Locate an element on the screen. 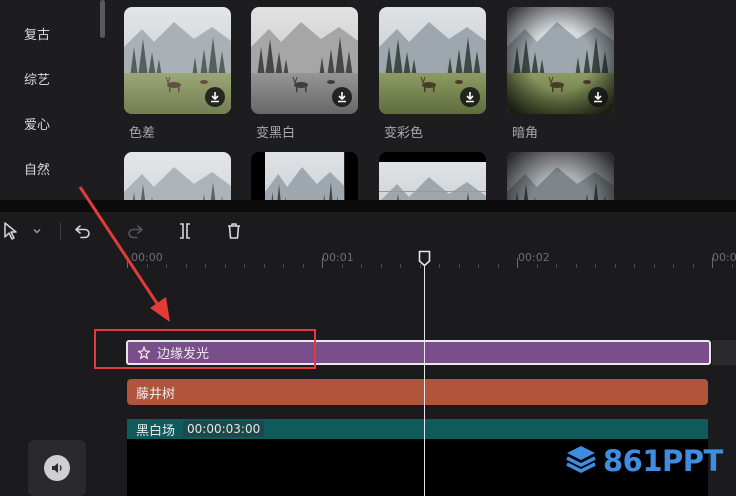 The image size is (736, 496). chevron-down-icon is located at coordinates (37, 231).